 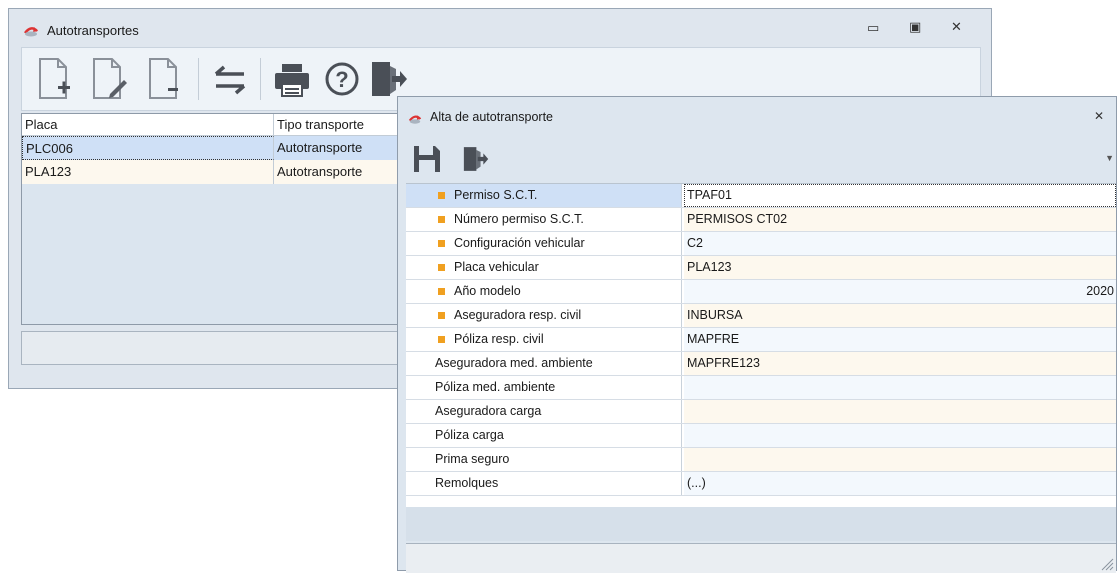 I want to click on property-row: Prima seguro, so click(x=761, y=460).